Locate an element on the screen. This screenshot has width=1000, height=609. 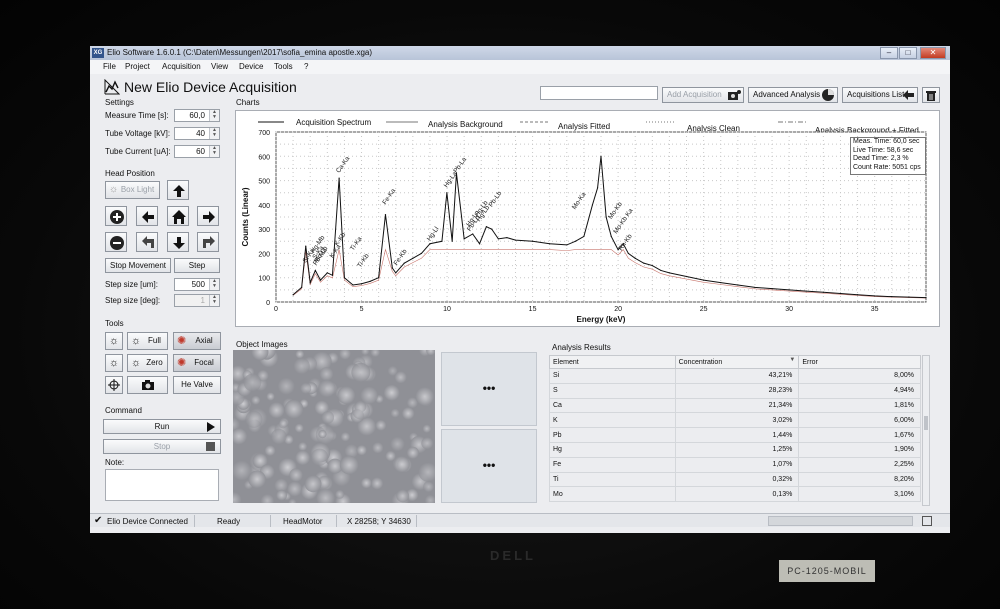
arrow-right-icon is located at coordinates (209, 217).